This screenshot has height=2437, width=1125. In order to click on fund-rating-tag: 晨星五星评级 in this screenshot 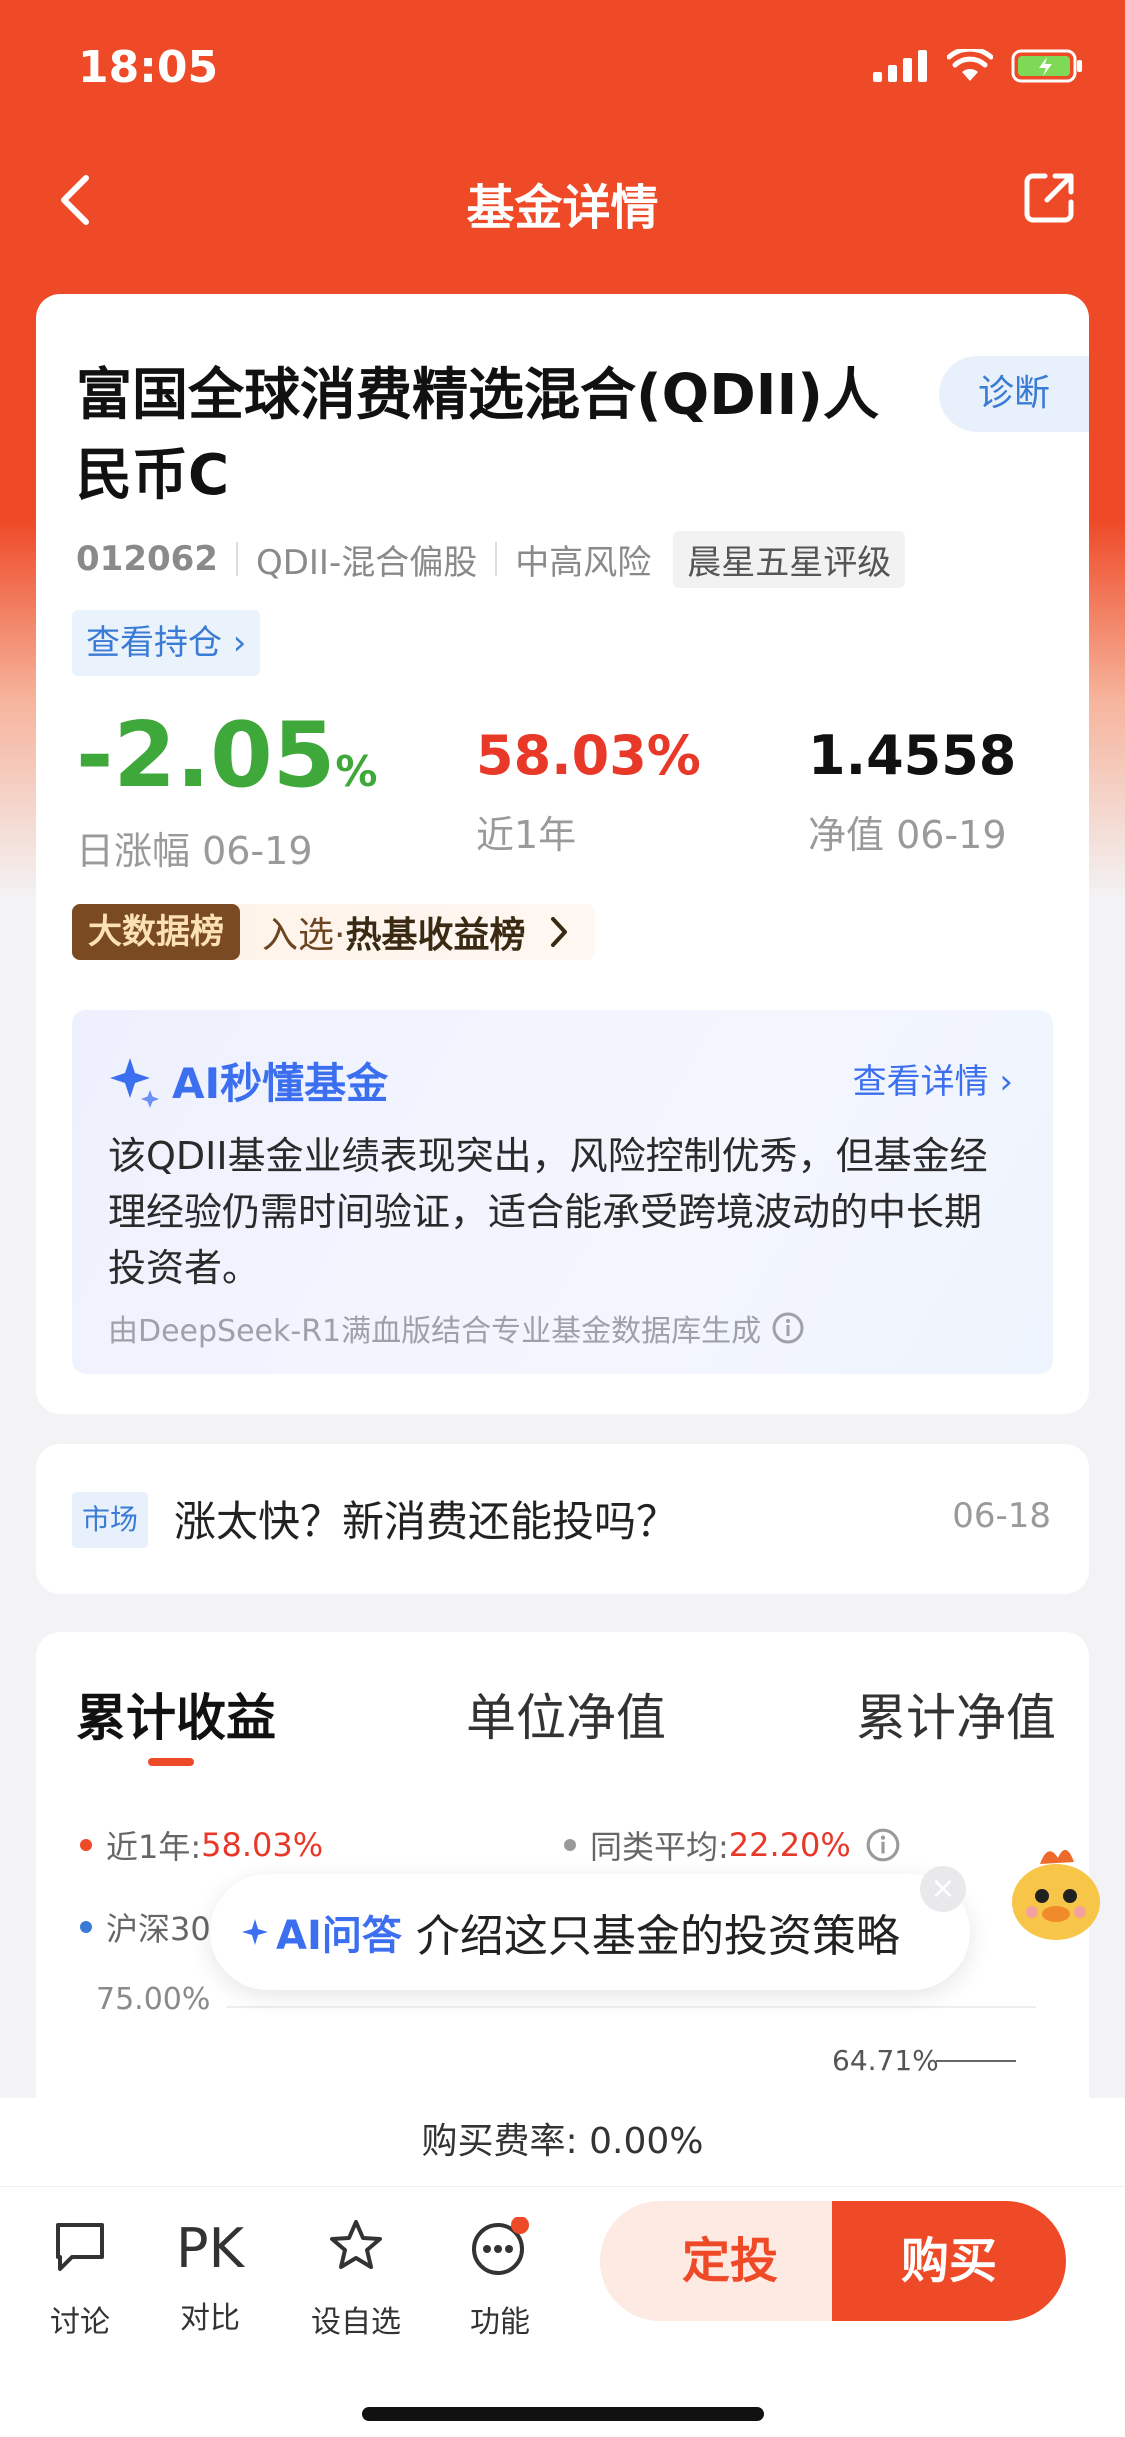, I will do `click(789, 559)`.